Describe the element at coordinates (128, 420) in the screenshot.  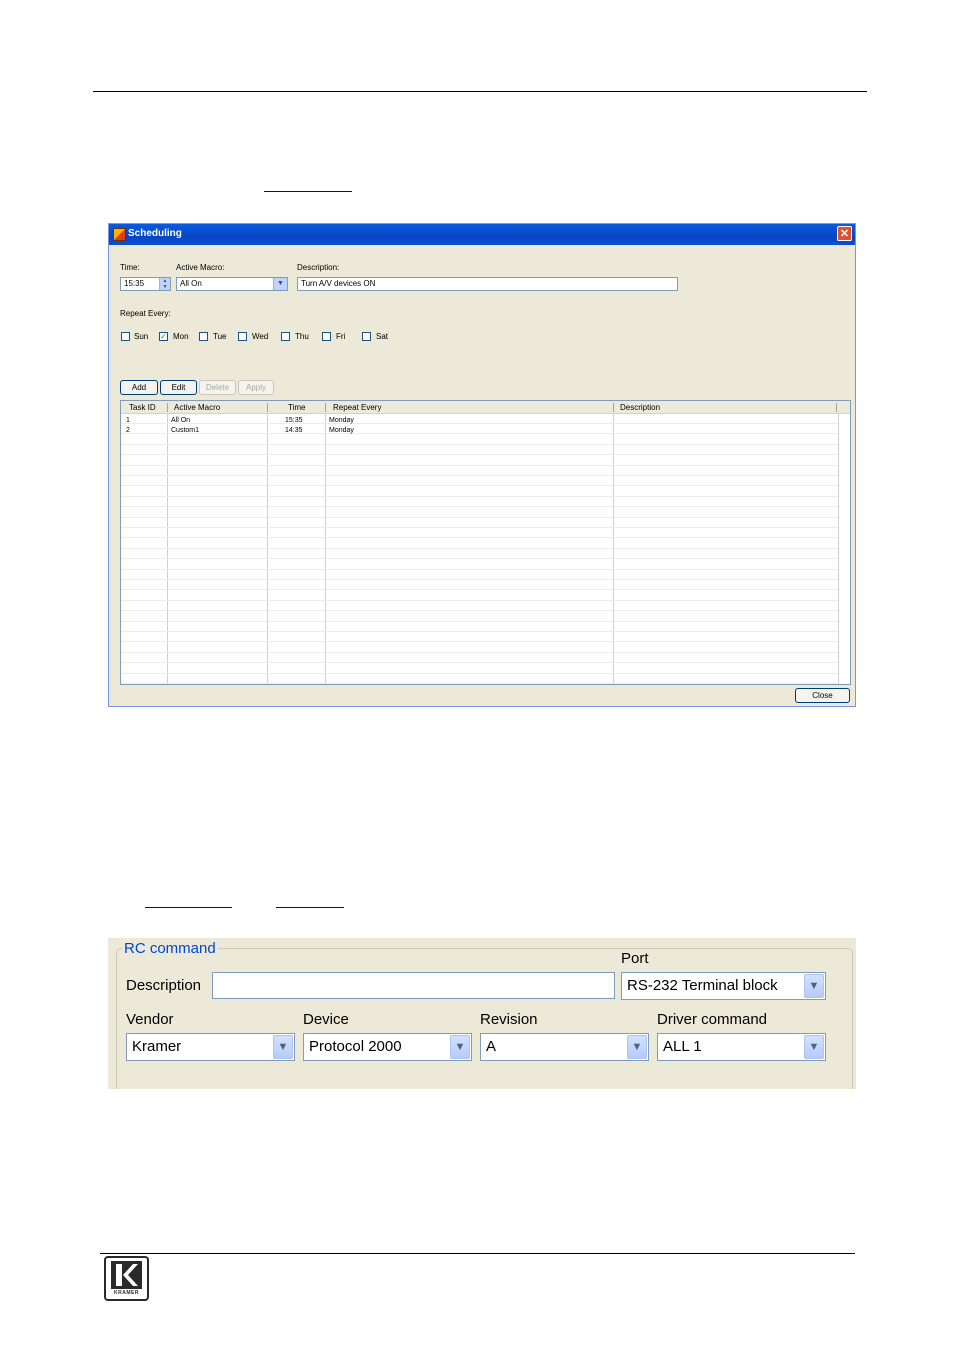
I see `task-id-cell: 1` at that location.